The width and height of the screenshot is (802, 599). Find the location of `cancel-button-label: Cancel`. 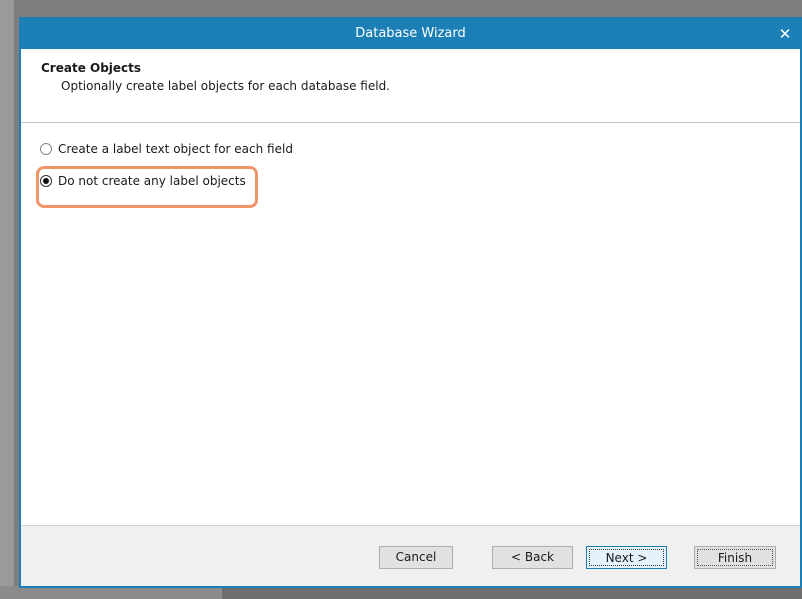

cancel-button-label: Cancel is located at coordinates (416, 557).